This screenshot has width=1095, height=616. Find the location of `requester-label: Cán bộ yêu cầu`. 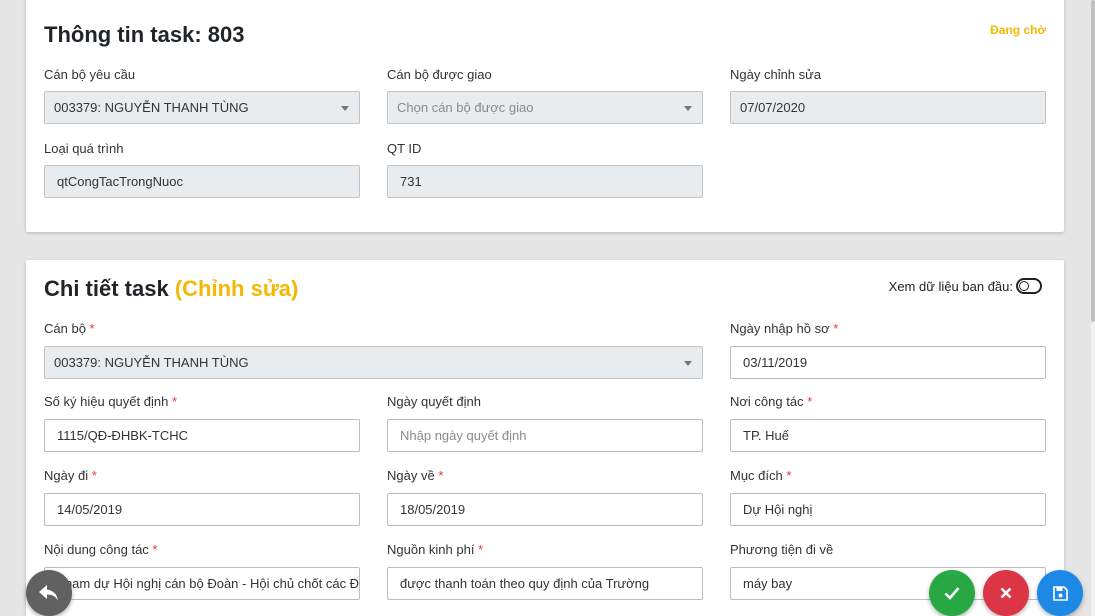

requester-label: Cán bộ yêu cầu is located at coordinates (90, 74).